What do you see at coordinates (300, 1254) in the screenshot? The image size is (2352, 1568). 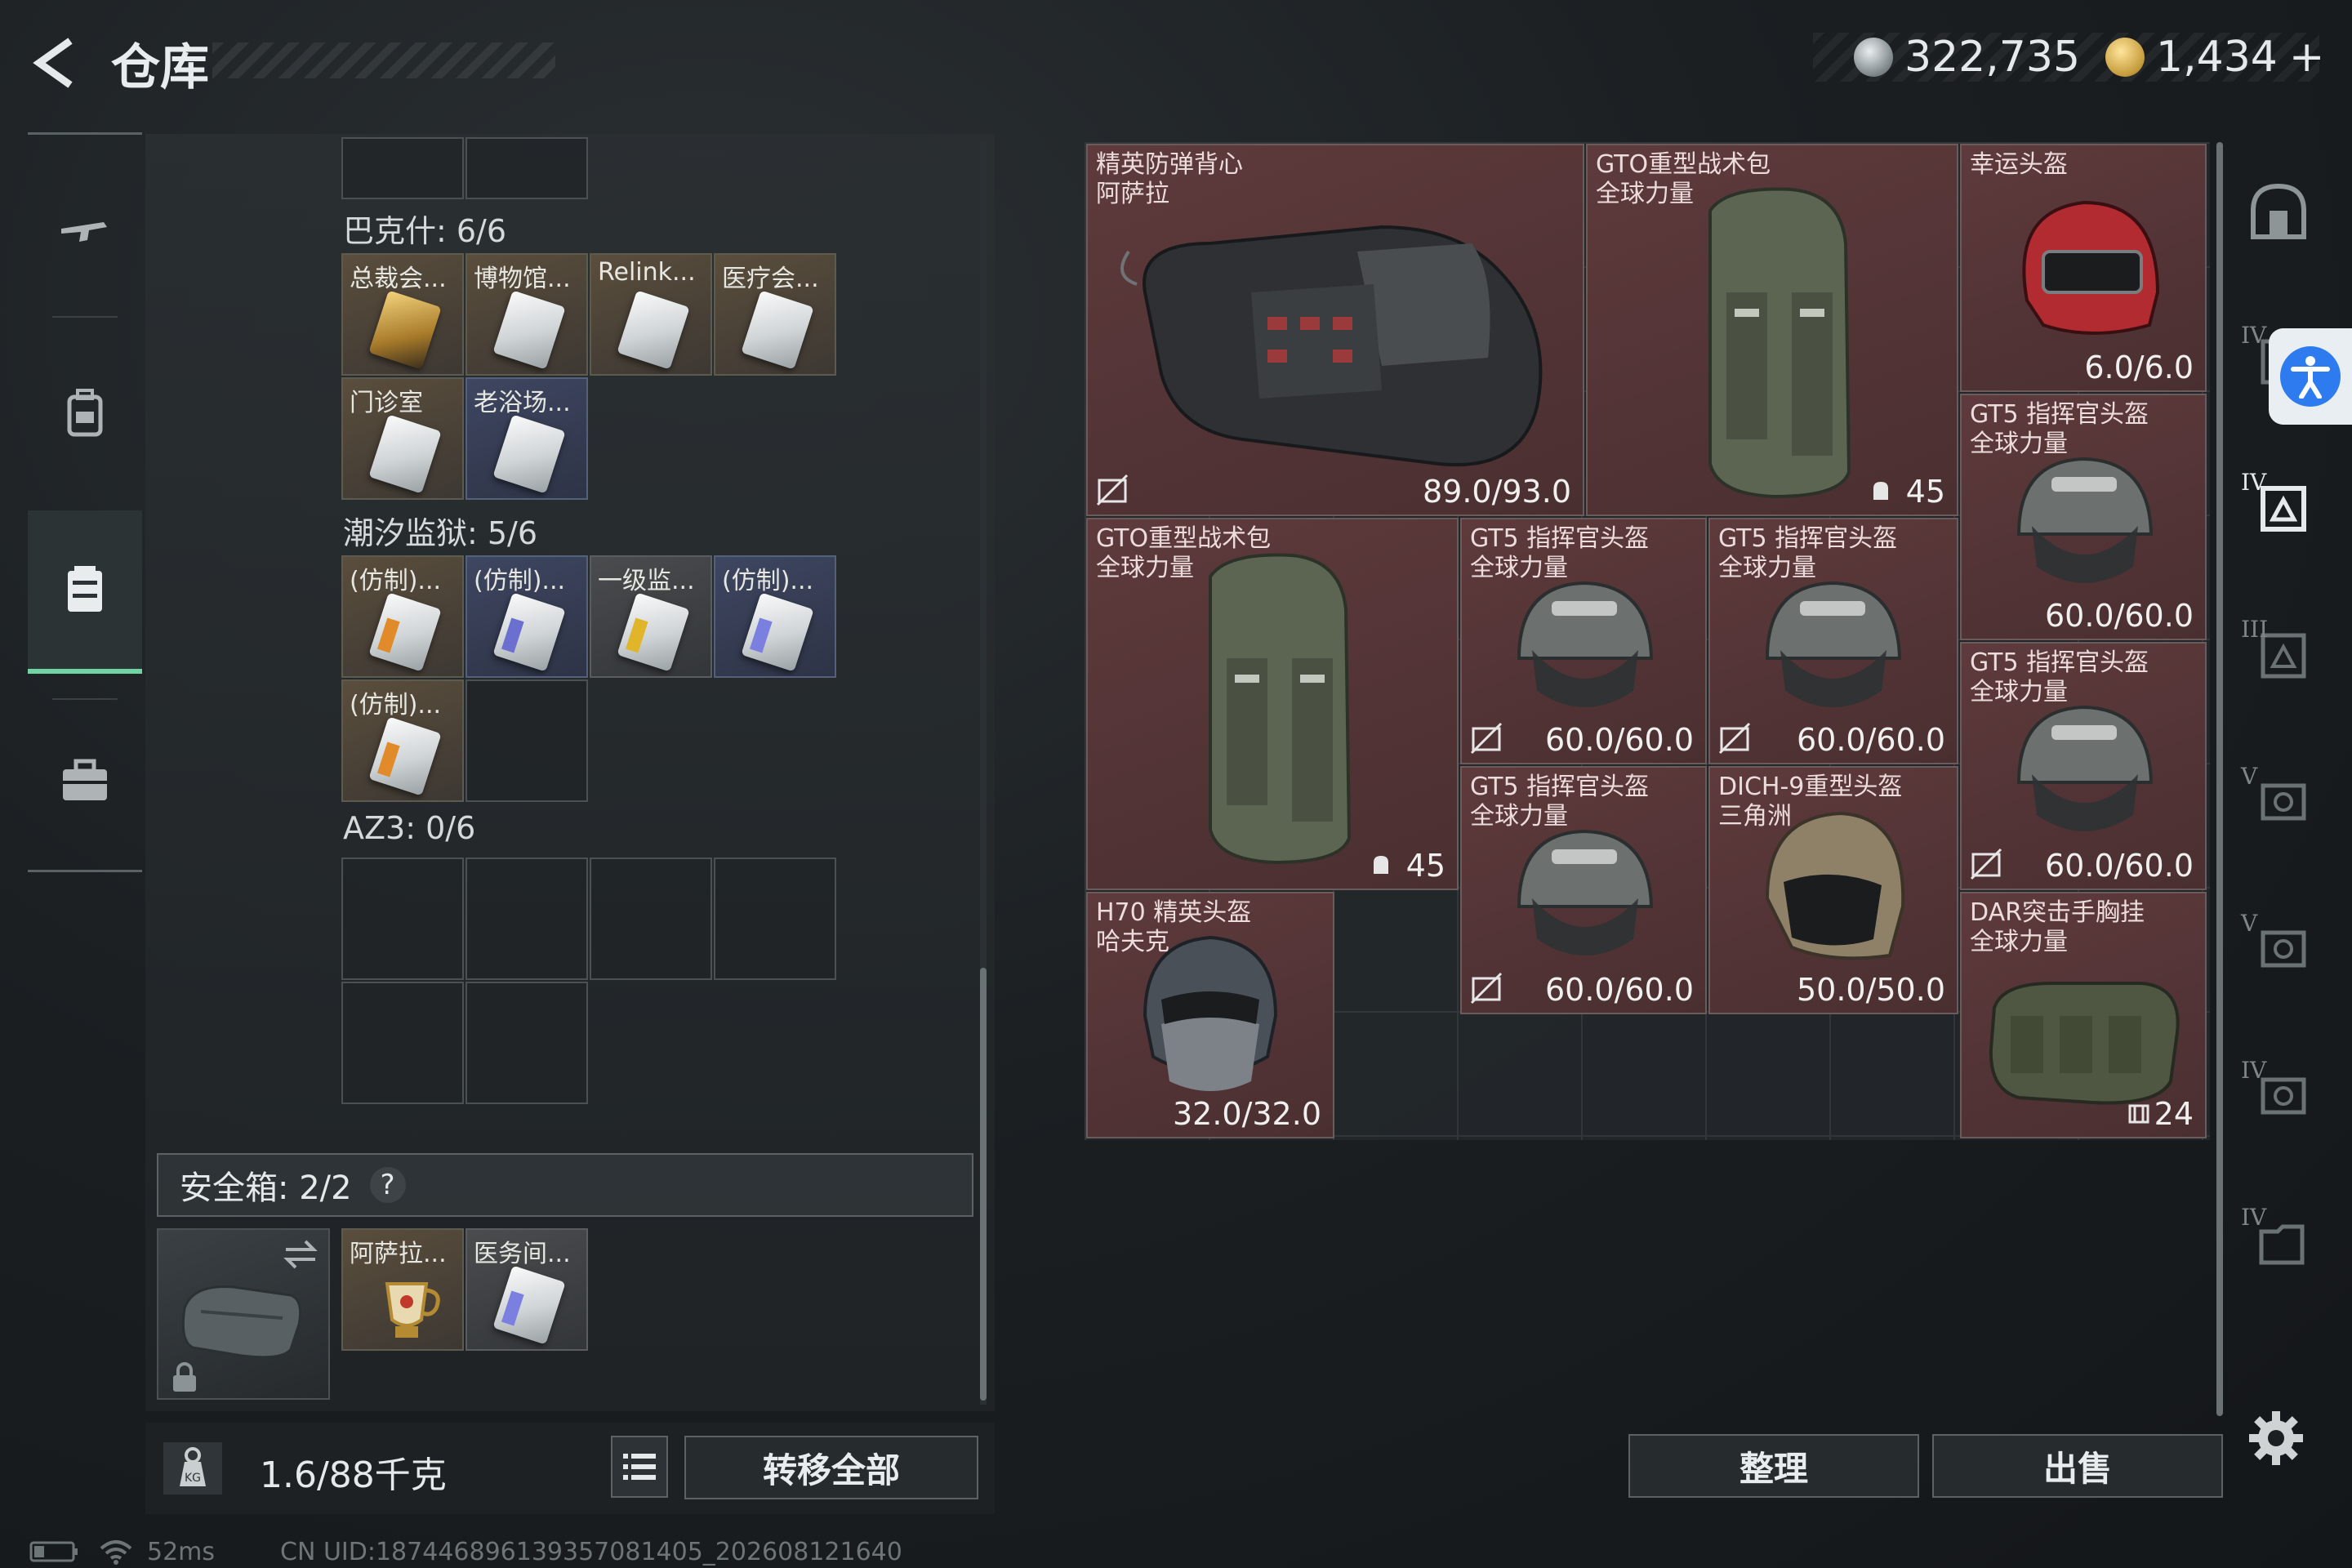 I see `swap-icon` at bounding box center [300, 1254].